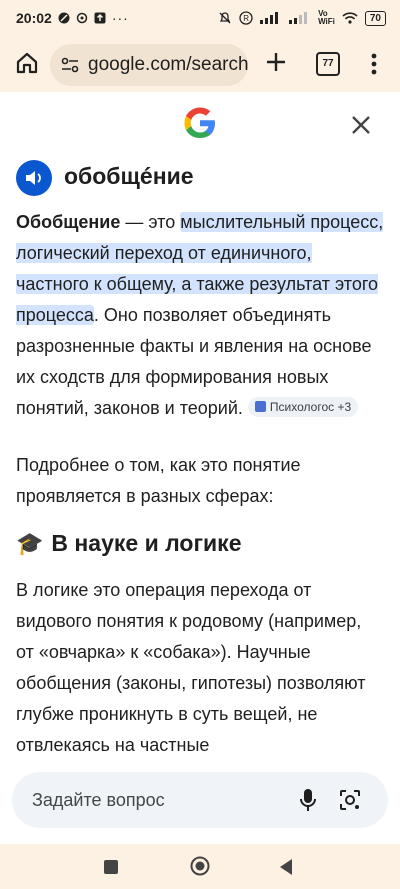 This screenshot has height=889, width=400. I want to click on wifi-icon, so click(350, 18).